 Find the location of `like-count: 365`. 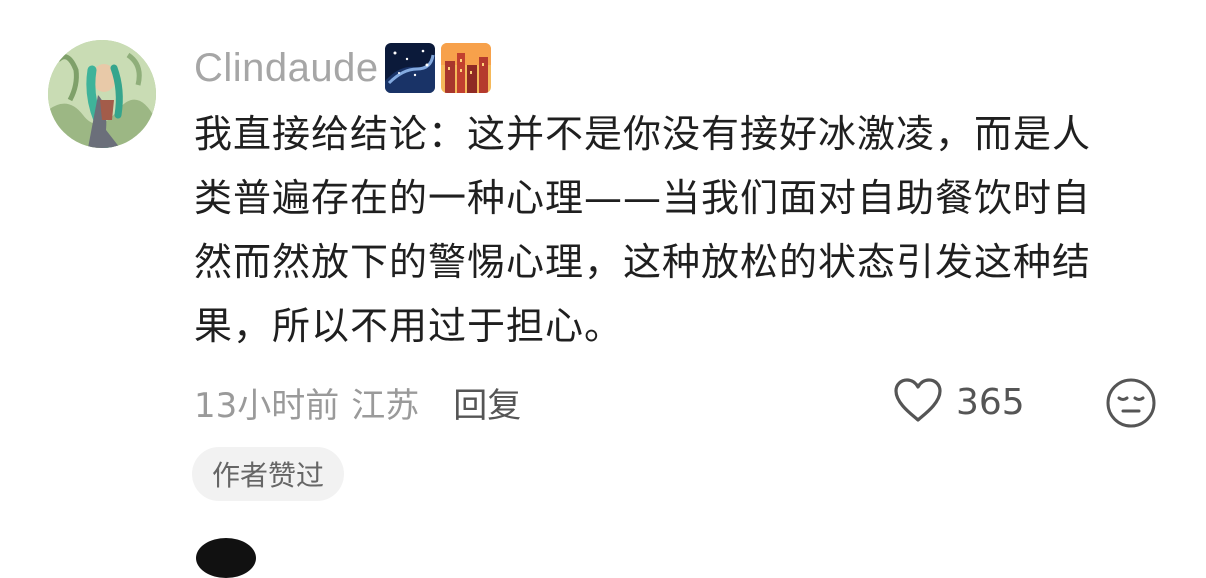

like-count: 365 is located at coordinates (990, 402).